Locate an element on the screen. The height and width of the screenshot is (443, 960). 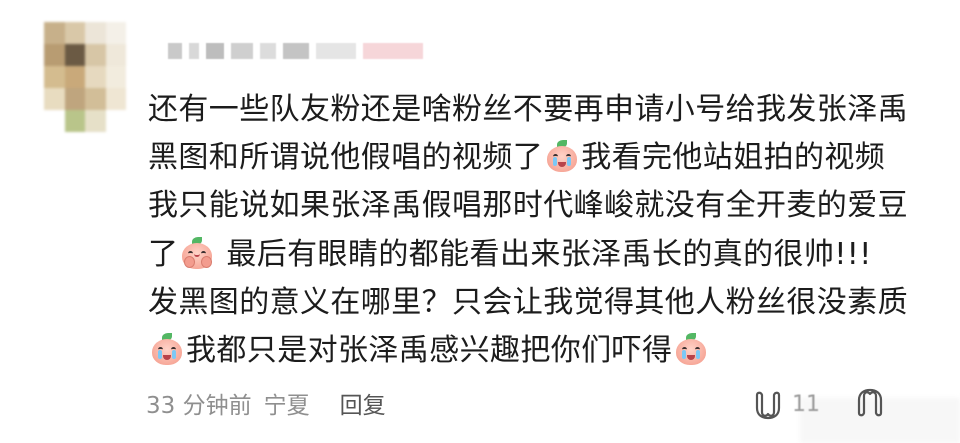
comment-location: 宁夏 is located at coordinates (286, 406).